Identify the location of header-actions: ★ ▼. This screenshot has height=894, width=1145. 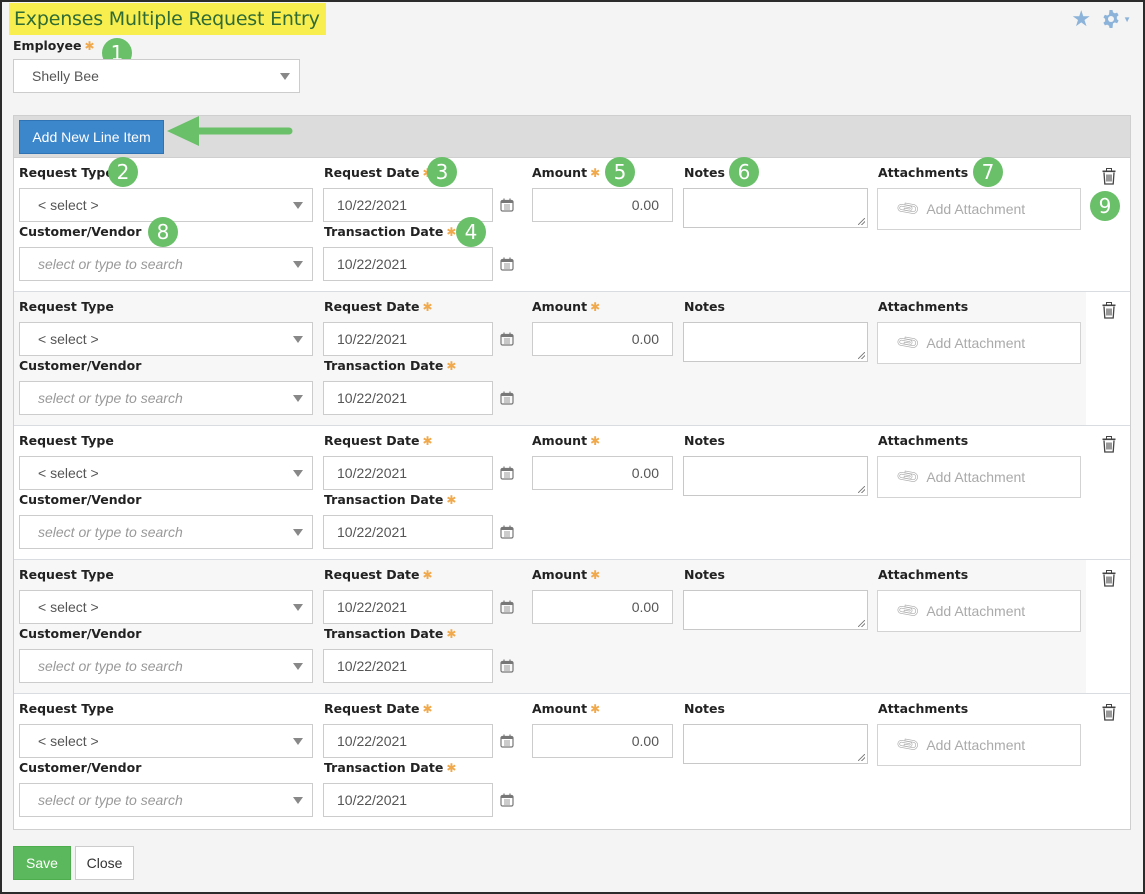
(1101, 19).